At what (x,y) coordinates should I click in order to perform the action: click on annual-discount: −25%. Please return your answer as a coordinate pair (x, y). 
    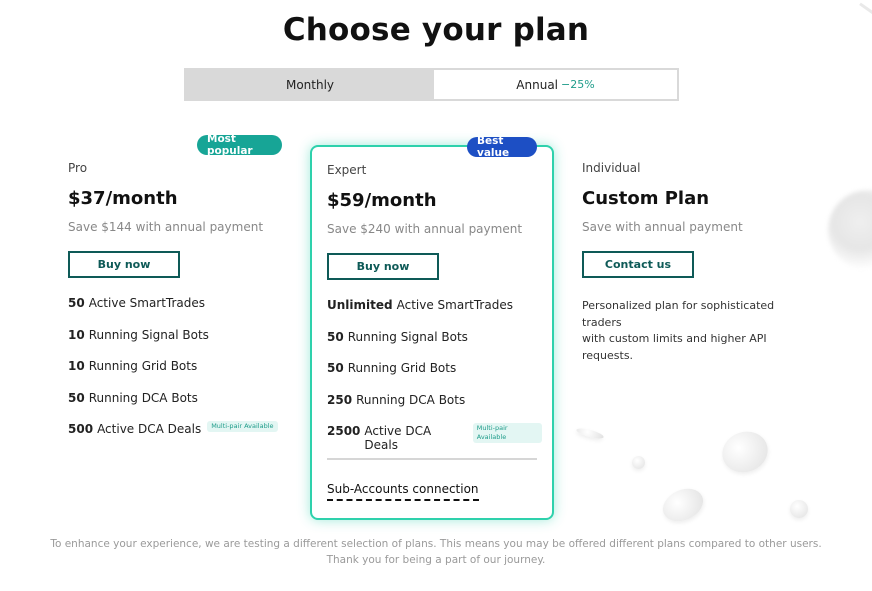
    Looking at the image, I should click on (578, 84).